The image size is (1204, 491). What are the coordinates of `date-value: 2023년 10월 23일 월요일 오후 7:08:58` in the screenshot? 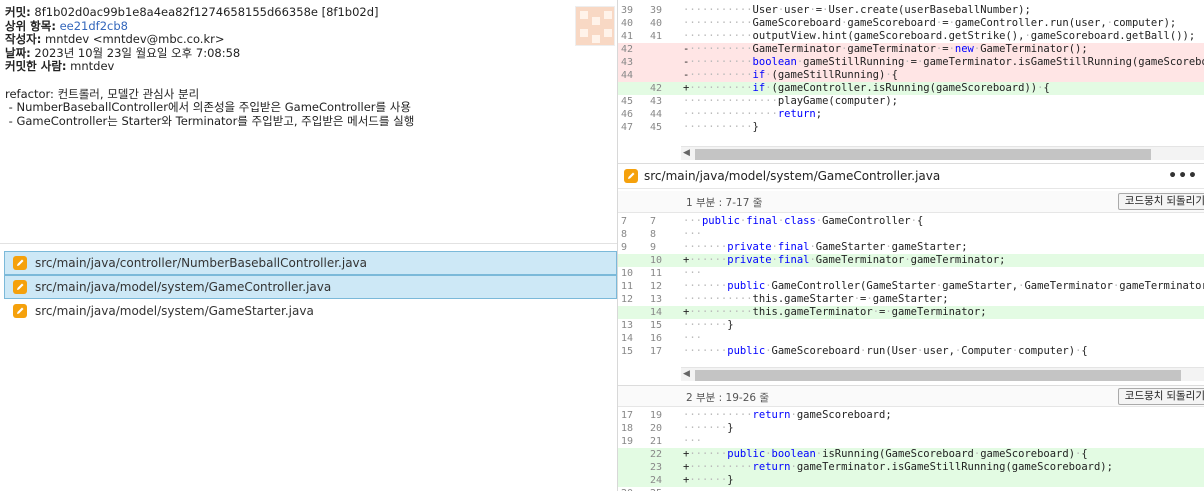 It's located at (137, 52).